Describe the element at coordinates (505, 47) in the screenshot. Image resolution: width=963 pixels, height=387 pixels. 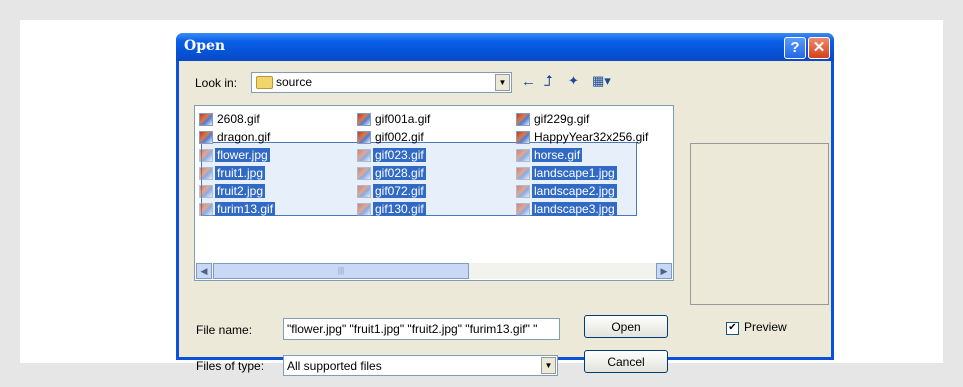
I see `title-bar: Open ? ✕` at that location.